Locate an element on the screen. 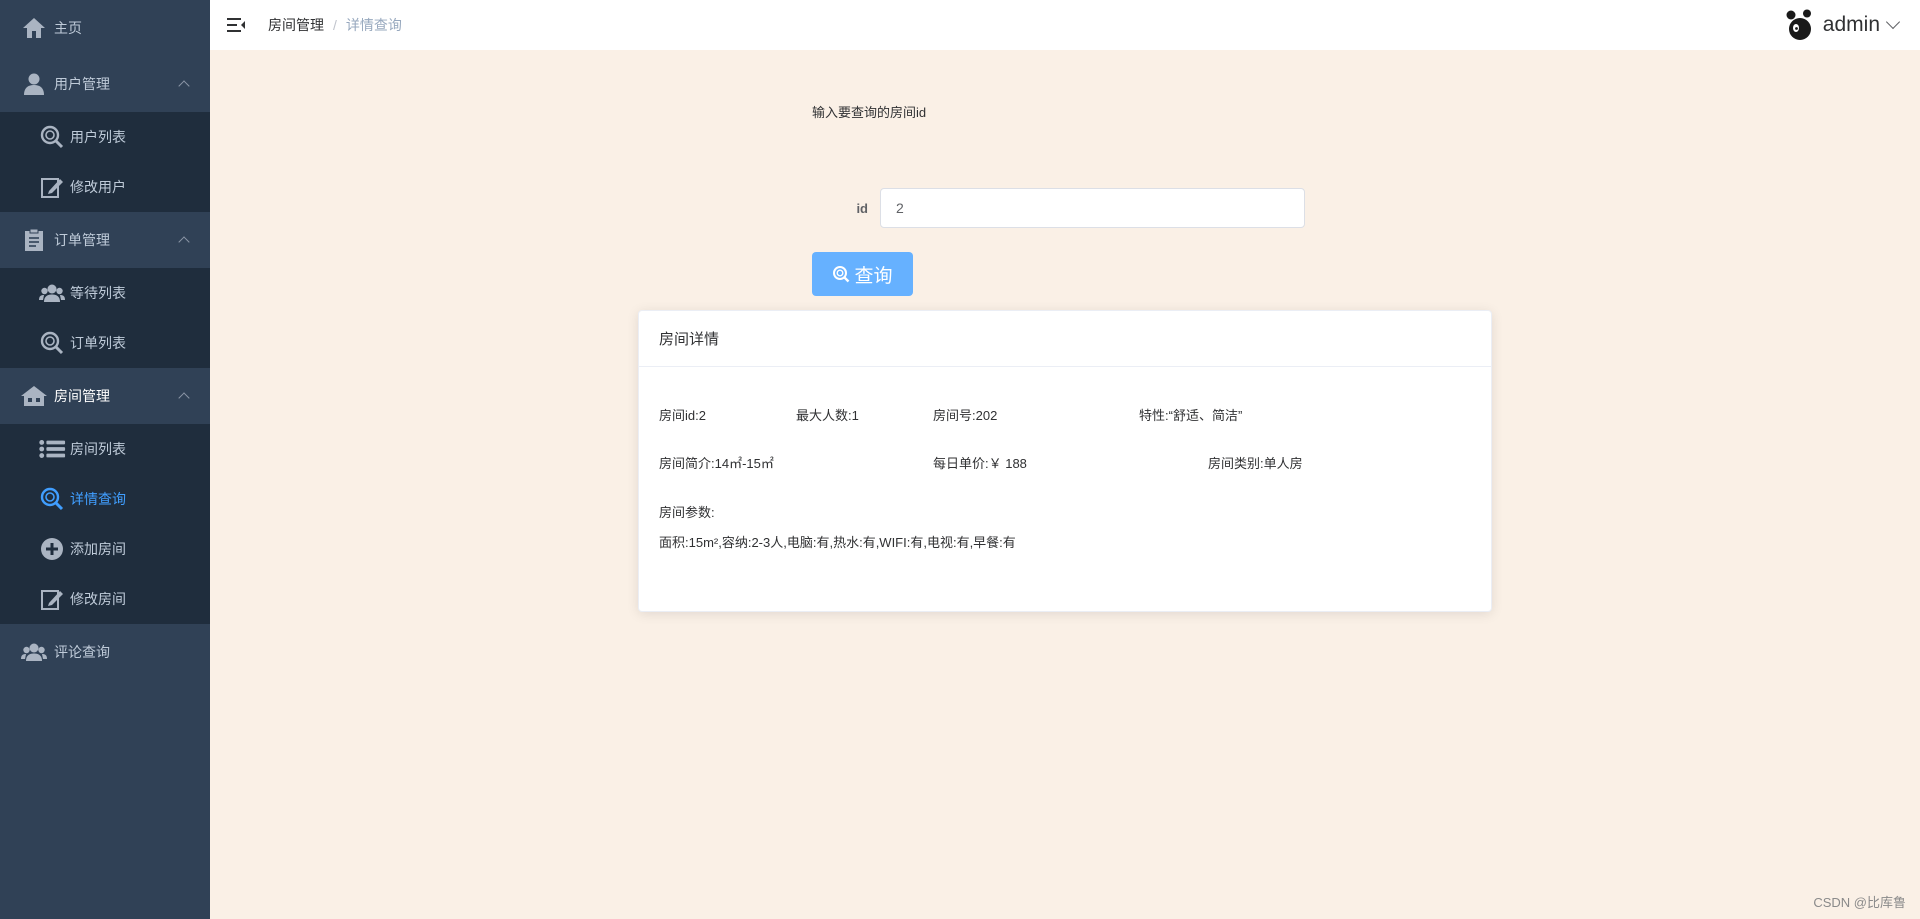 The height and width of the screenshot is (919, 1920). sub-label-detail-query: 详情查询 is located at coordinates (98, 499).